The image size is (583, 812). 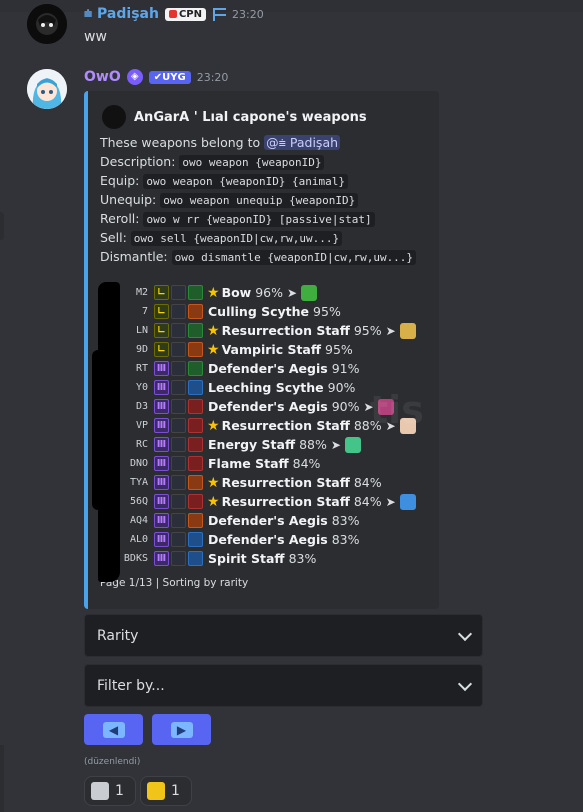 I want to click on edited-label: (düzenlendi), so click(x=112, y=762).